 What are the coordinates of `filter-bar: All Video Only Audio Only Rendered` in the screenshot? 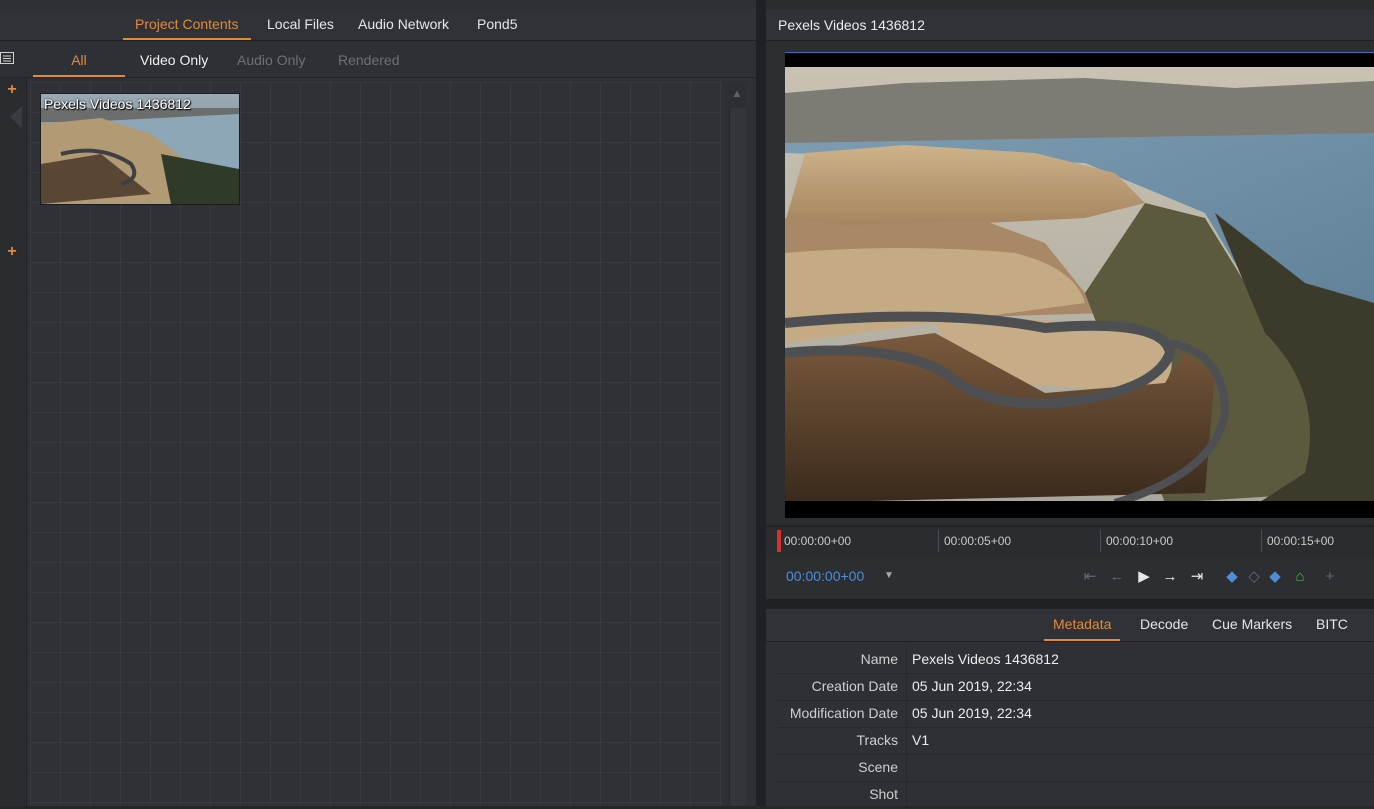 It's located at (378, 59).